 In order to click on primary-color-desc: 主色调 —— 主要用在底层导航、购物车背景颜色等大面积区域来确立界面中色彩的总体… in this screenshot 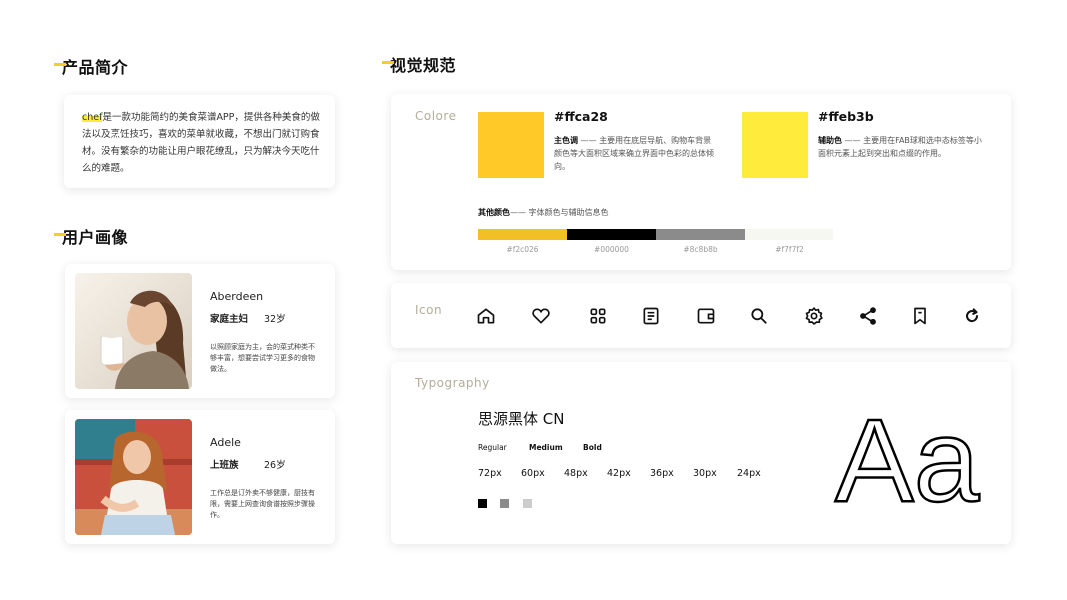, I will do `click(634, 153)`.